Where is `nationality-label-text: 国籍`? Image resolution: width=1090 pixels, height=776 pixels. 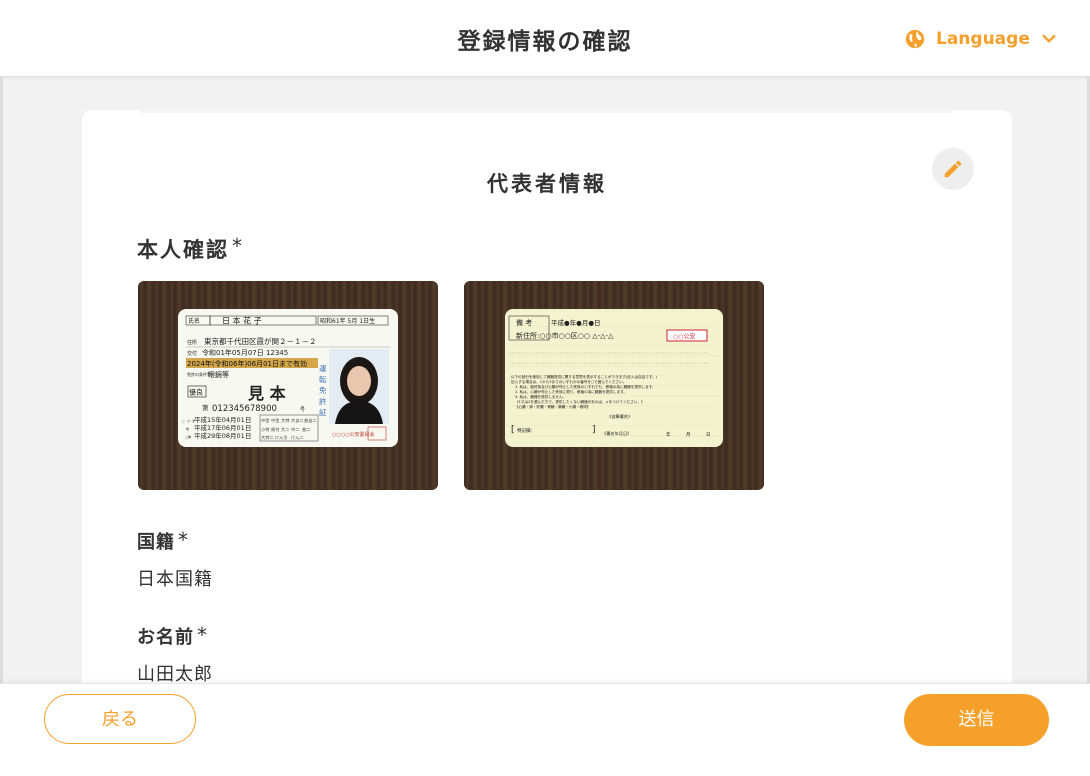
nationality-label-text: 国籍 is located at coordinates (156, 542).